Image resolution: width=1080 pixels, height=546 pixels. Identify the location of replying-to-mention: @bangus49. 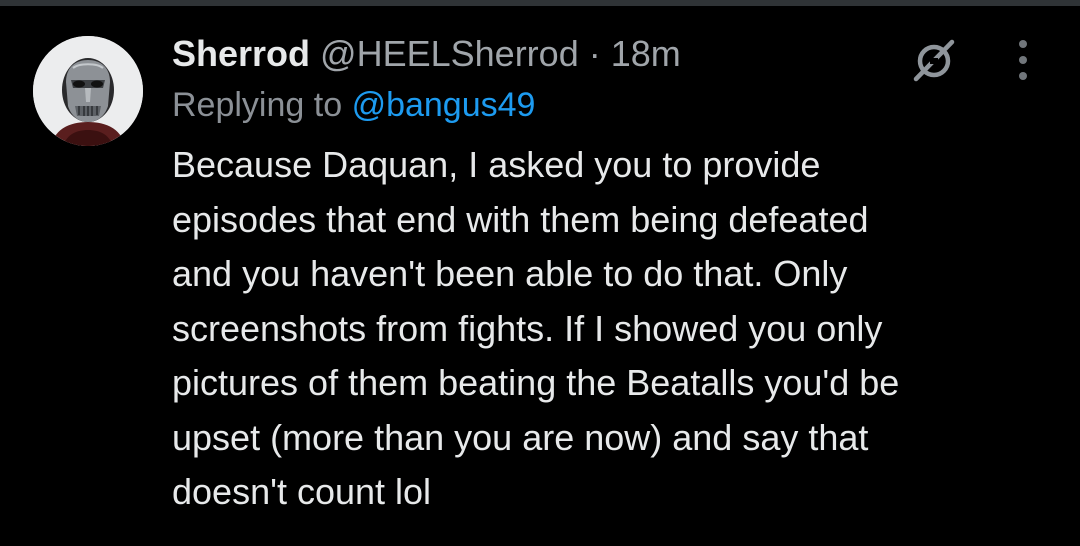
(444, 105).